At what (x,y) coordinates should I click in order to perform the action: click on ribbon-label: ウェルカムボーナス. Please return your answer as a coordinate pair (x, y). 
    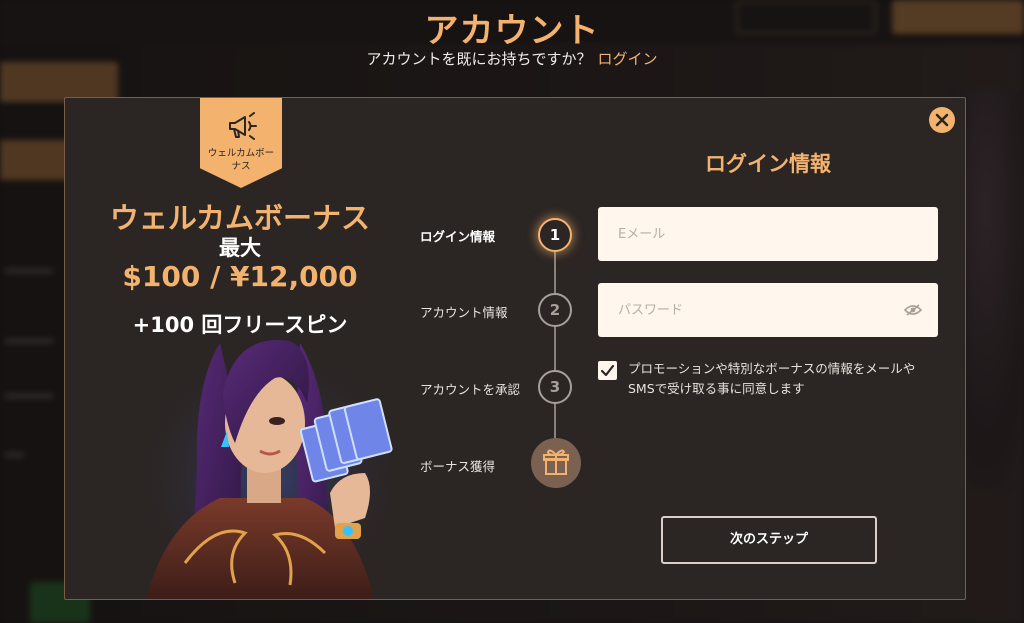
    Looking at the image, I should click on (241, 160).